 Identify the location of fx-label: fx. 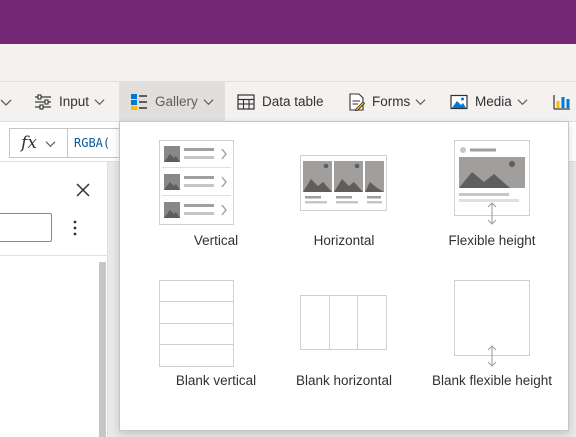
(29, 143).